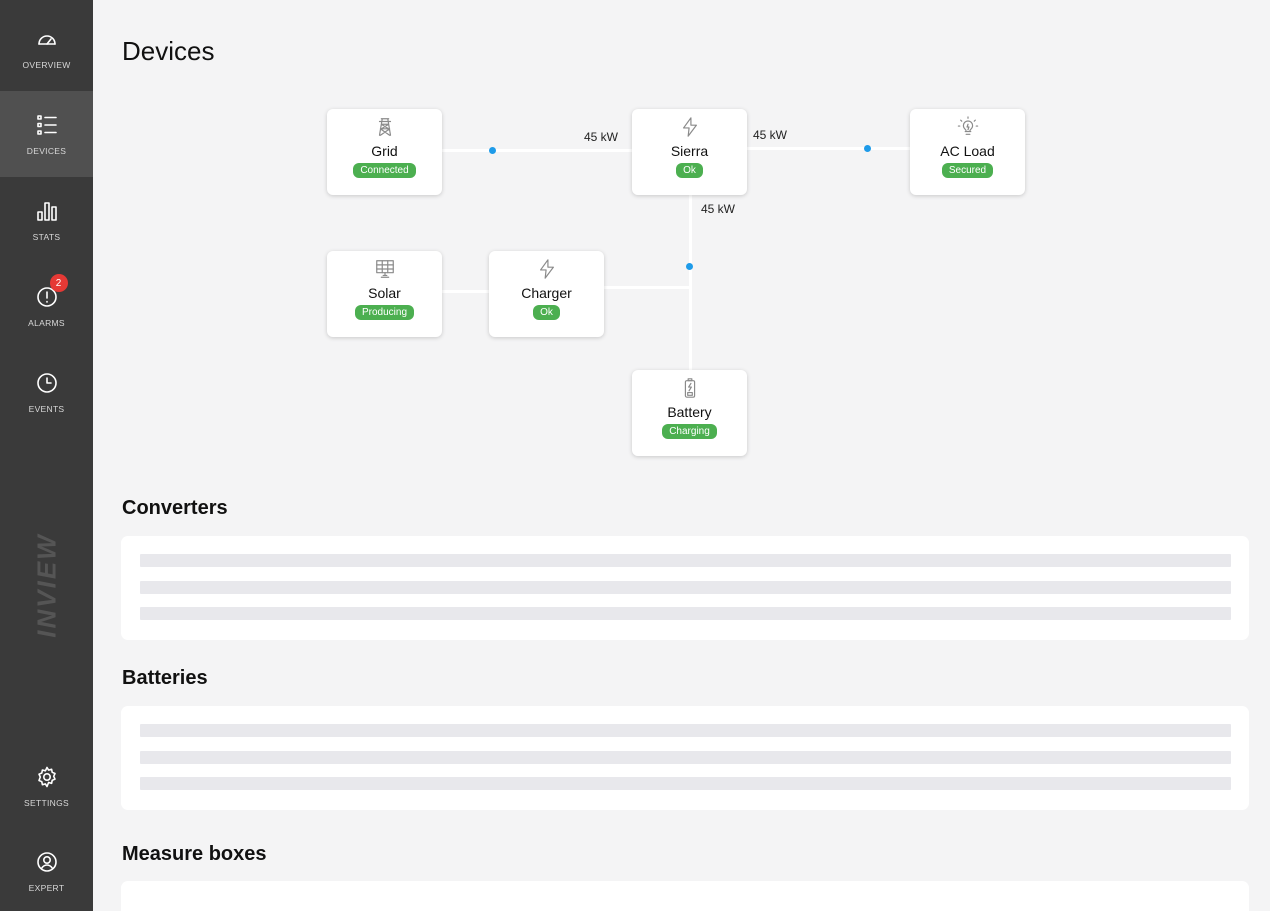 Image resolution: width=1270 pixels, height=911 pixels. What do you see at coordinates (165, 678) in the screenshot?
I see `section-title-batteries: Batteries` at bounding box center [165, 678].